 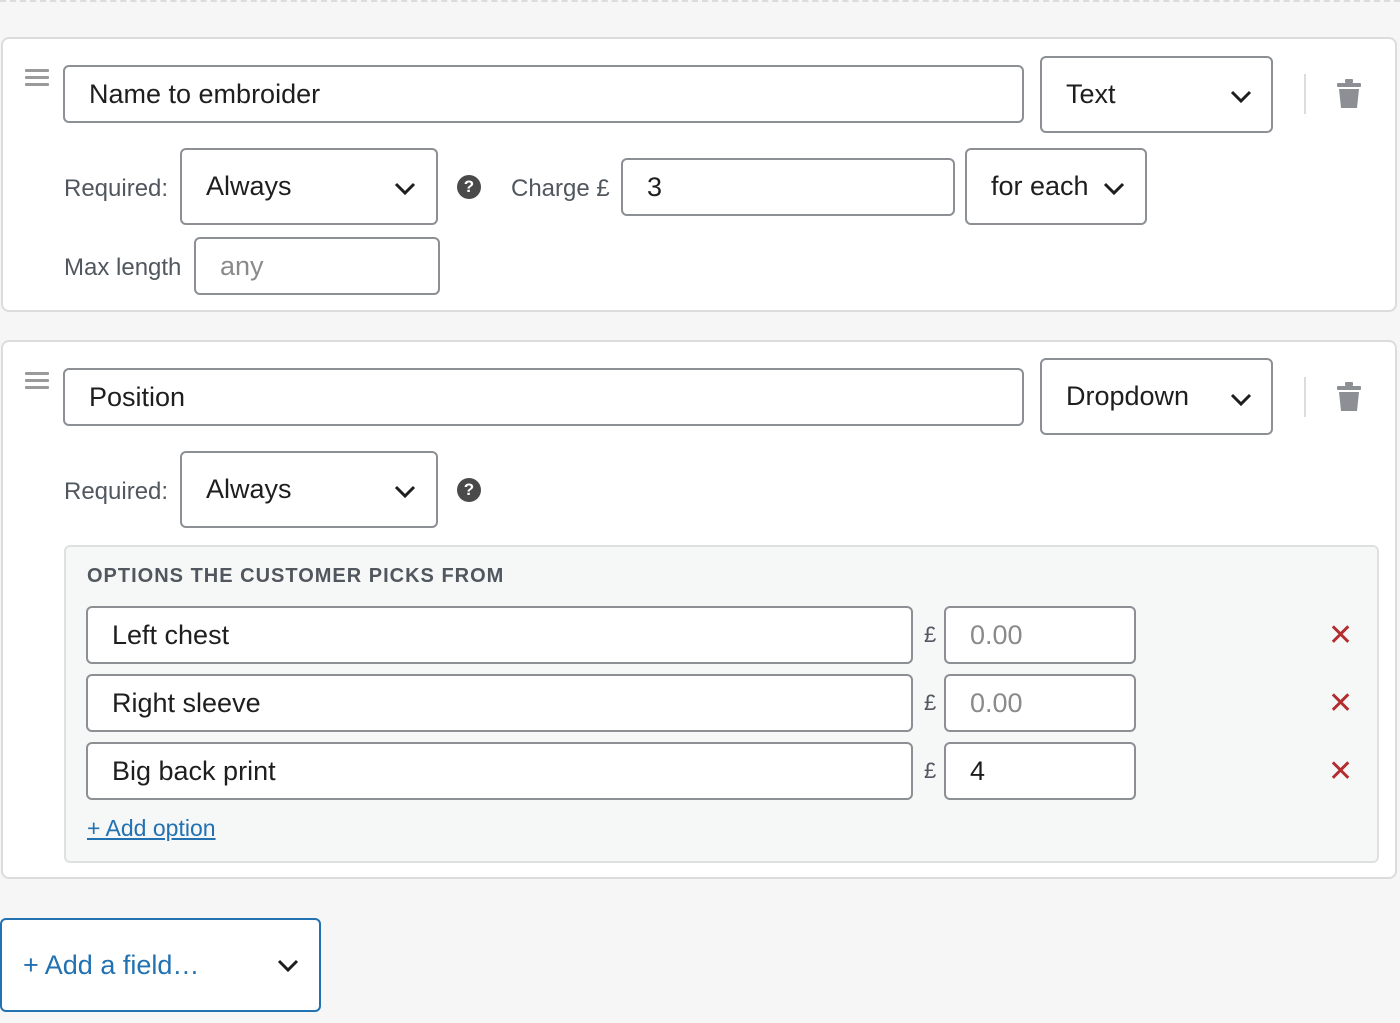 What do you see at coordinates (499, 771) in the screenshot?
I see `option-label-input: Big back print` at bounding box center [499, 771].